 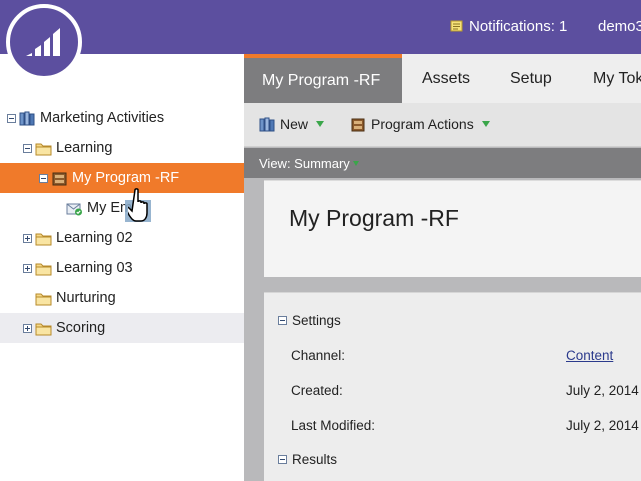 What do you see at coordinates (59, 178) in the screenshot?
I see `program-icon` at bounding box center [59, 178].